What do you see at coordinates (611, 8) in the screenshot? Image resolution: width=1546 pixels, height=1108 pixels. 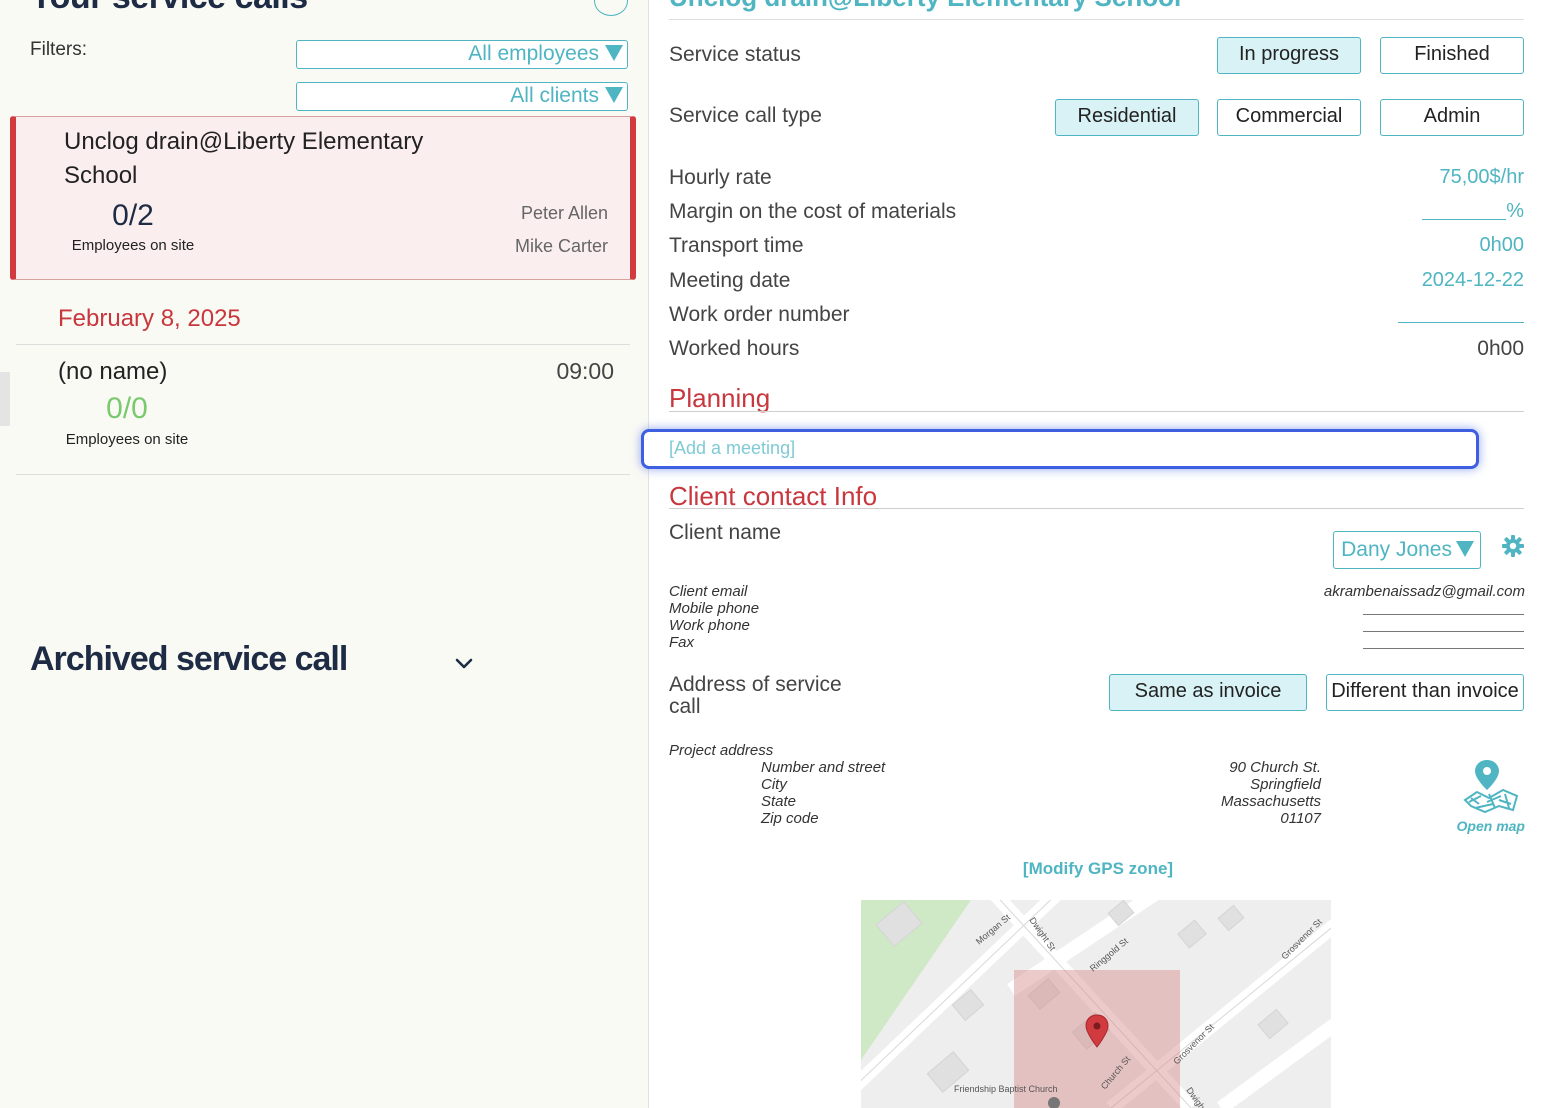 I see `add-service-call-button` at bounding box center [611, 8].